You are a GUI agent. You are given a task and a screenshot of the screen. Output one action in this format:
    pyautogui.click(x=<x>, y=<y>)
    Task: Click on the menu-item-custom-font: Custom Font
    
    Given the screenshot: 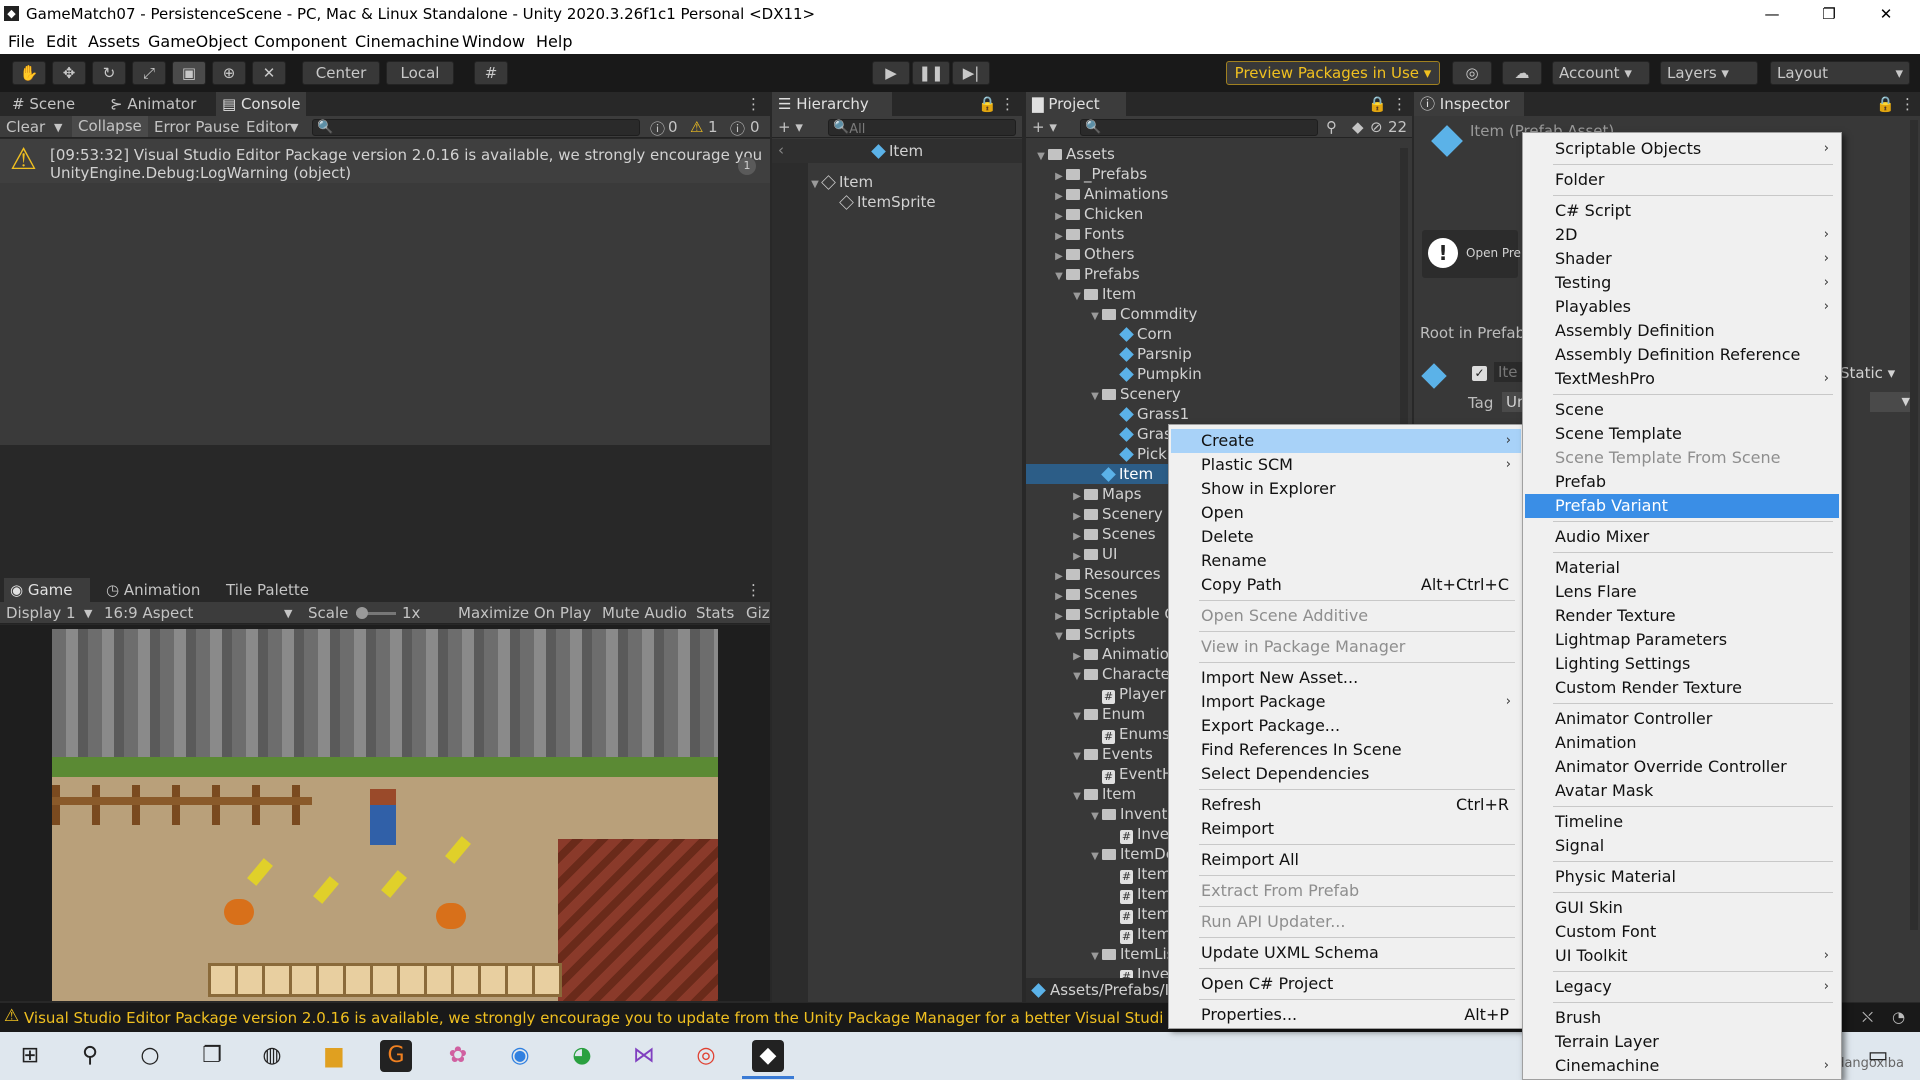 What is the action you would take?
    pyautogui.click(x=1682, y=932)
    